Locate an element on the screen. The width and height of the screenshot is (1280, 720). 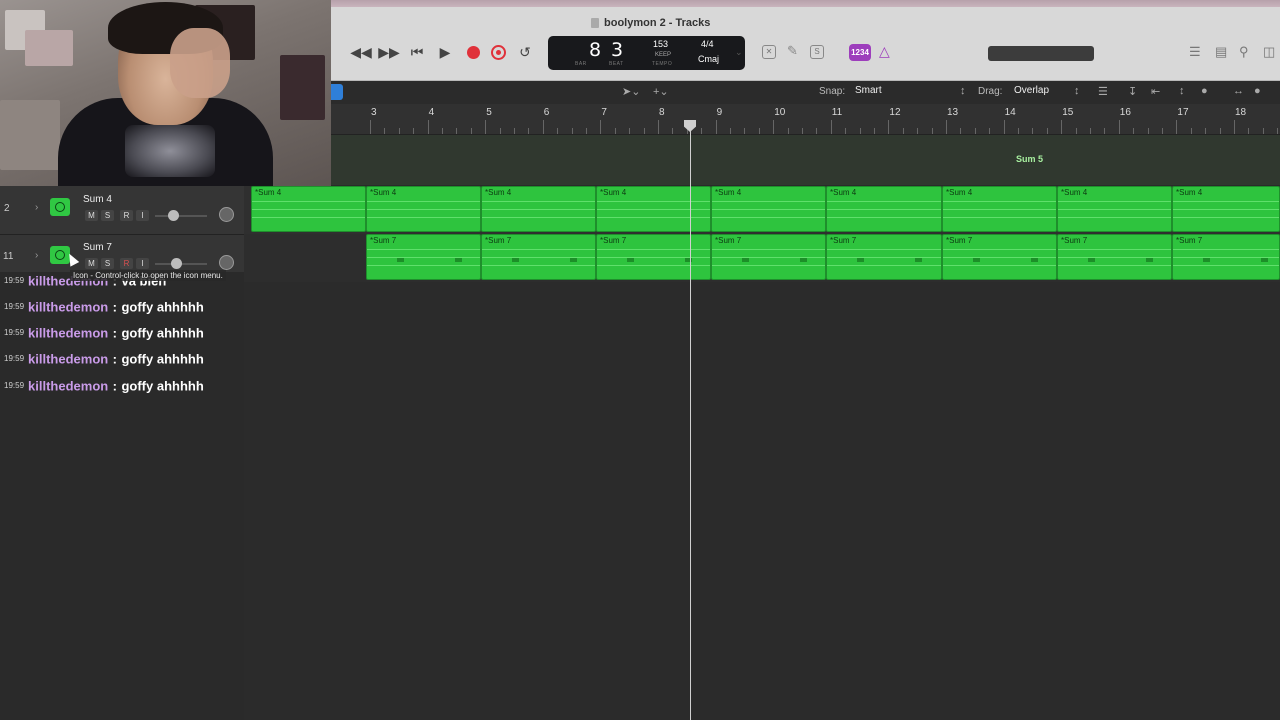
ruler-bar-number: 15 is located at coordinates (1068, 112).